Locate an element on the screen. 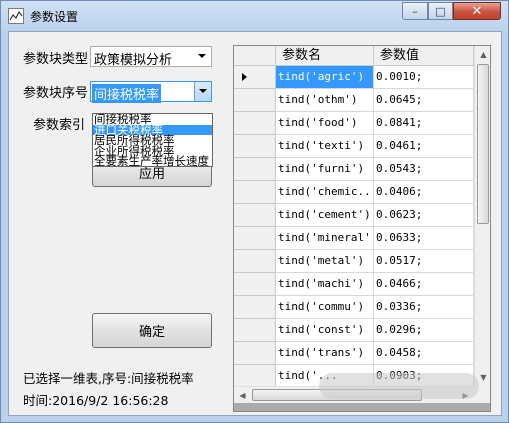  param-name-cell: tind('agric') is located at coordinates (325, 77).